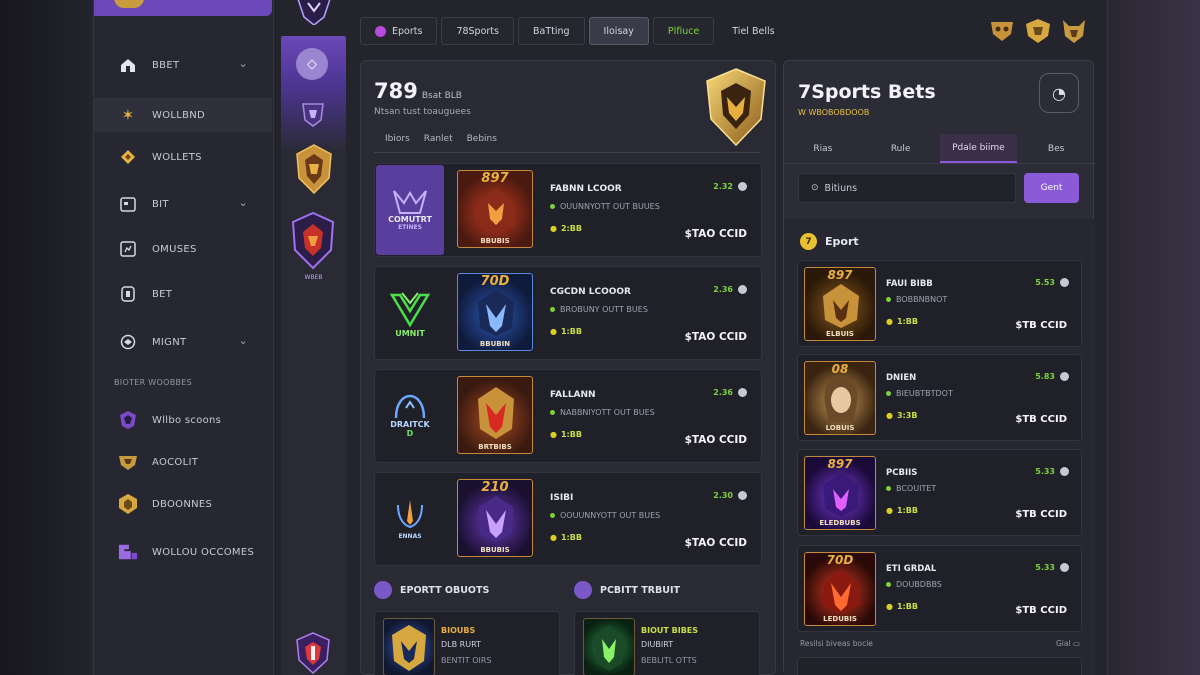 This screenshot has width=1200, height=675. Describe the element at coordinates (566, 228) in the screenshot. I see `match-odds: 2:BB` at that location.